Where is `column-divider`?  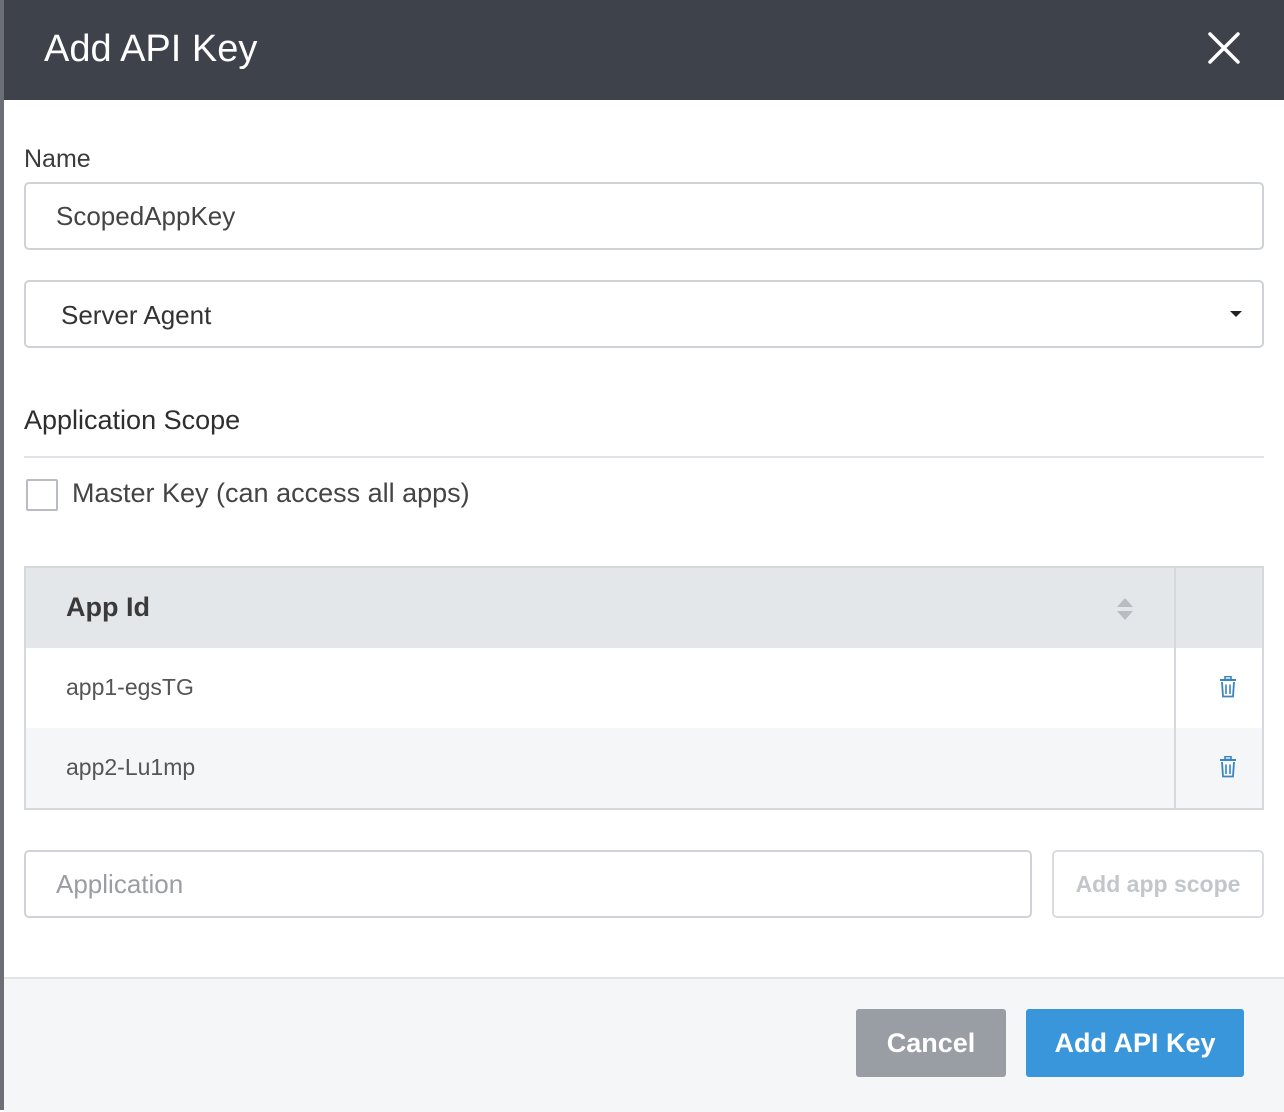
column-divider is located at coordinates (1175, 688).